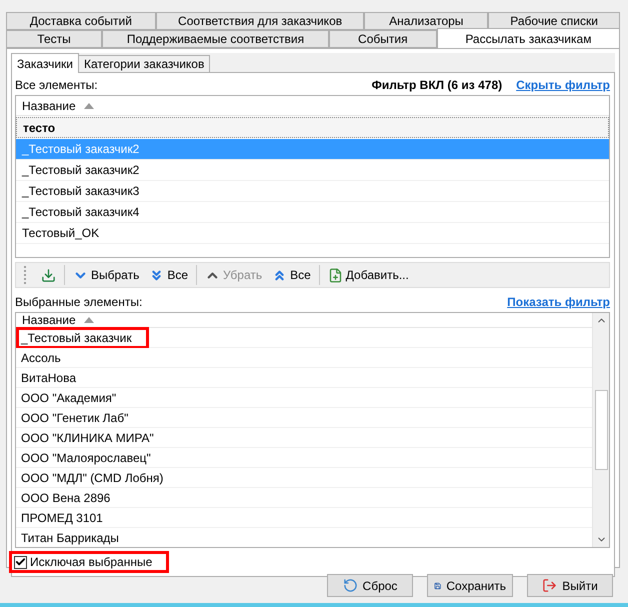  I want to click on tab: Анализаторы, so click(426, 21).